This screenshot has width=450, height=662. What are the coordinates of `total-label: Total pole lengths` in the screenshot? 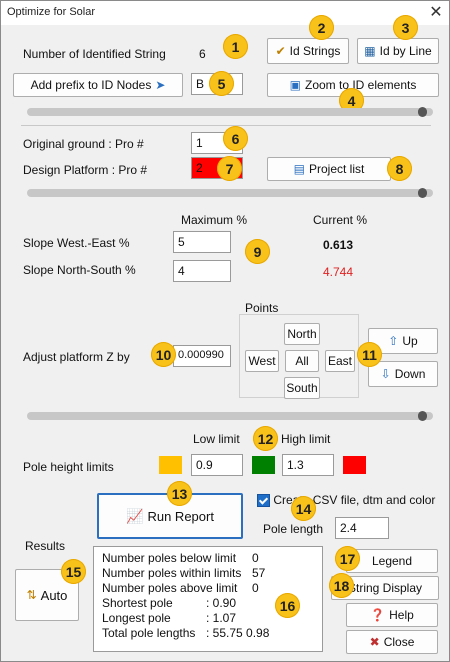 It's located at (149, 633).